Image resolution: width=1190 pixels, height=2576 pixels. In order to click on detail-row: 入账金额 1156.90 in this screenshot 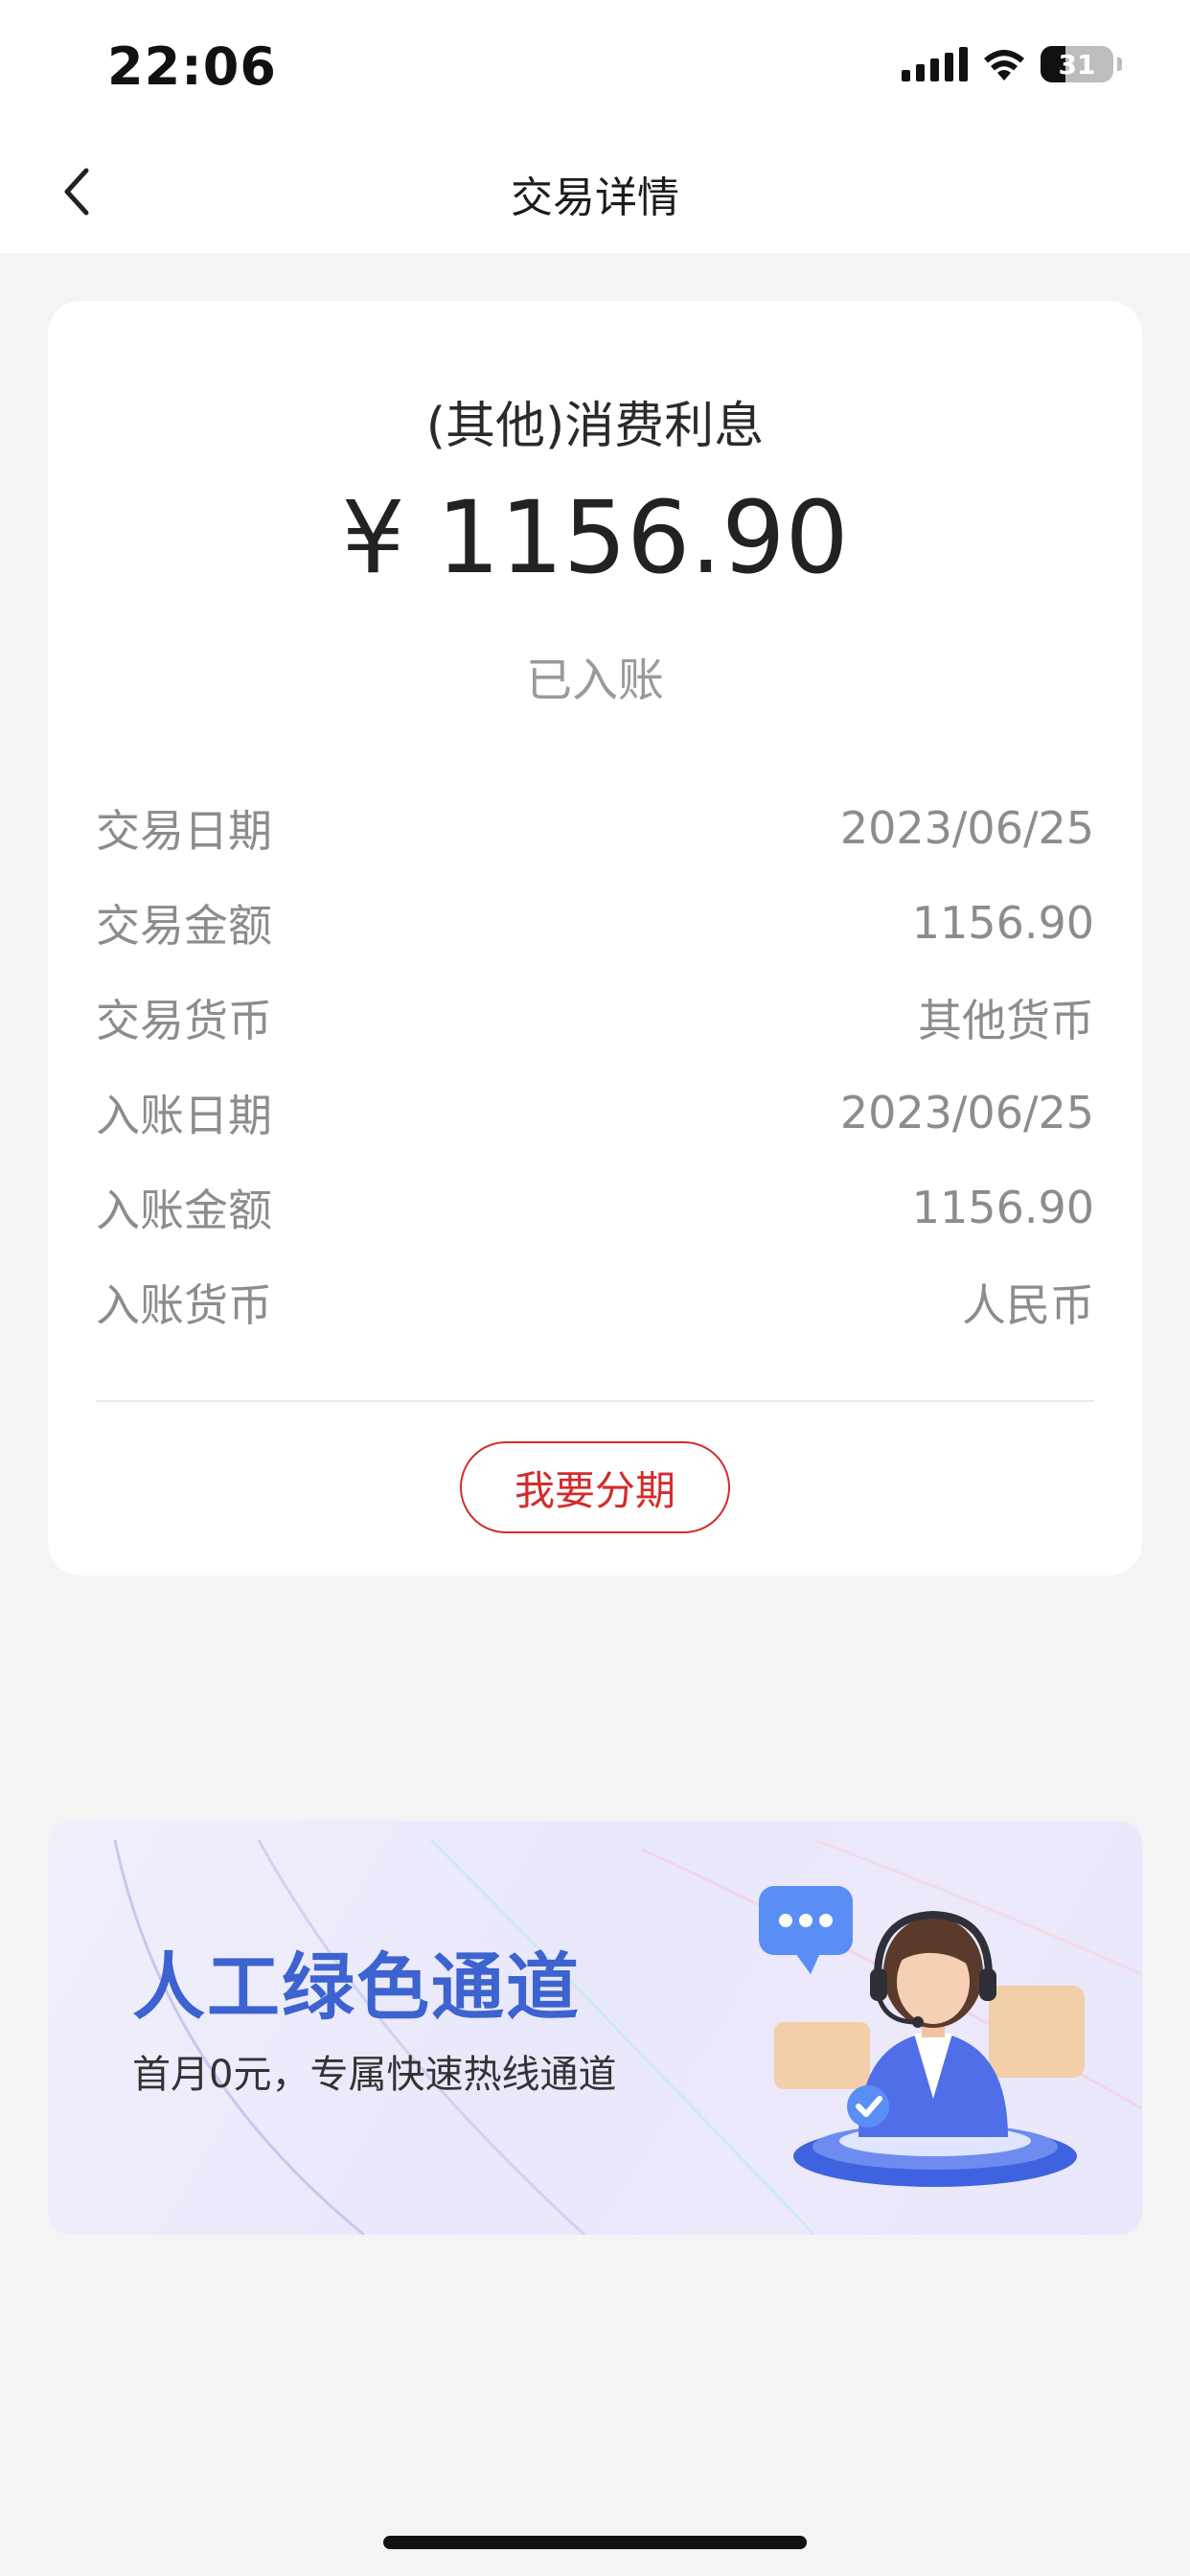, I will do `click(595, 1207)`.